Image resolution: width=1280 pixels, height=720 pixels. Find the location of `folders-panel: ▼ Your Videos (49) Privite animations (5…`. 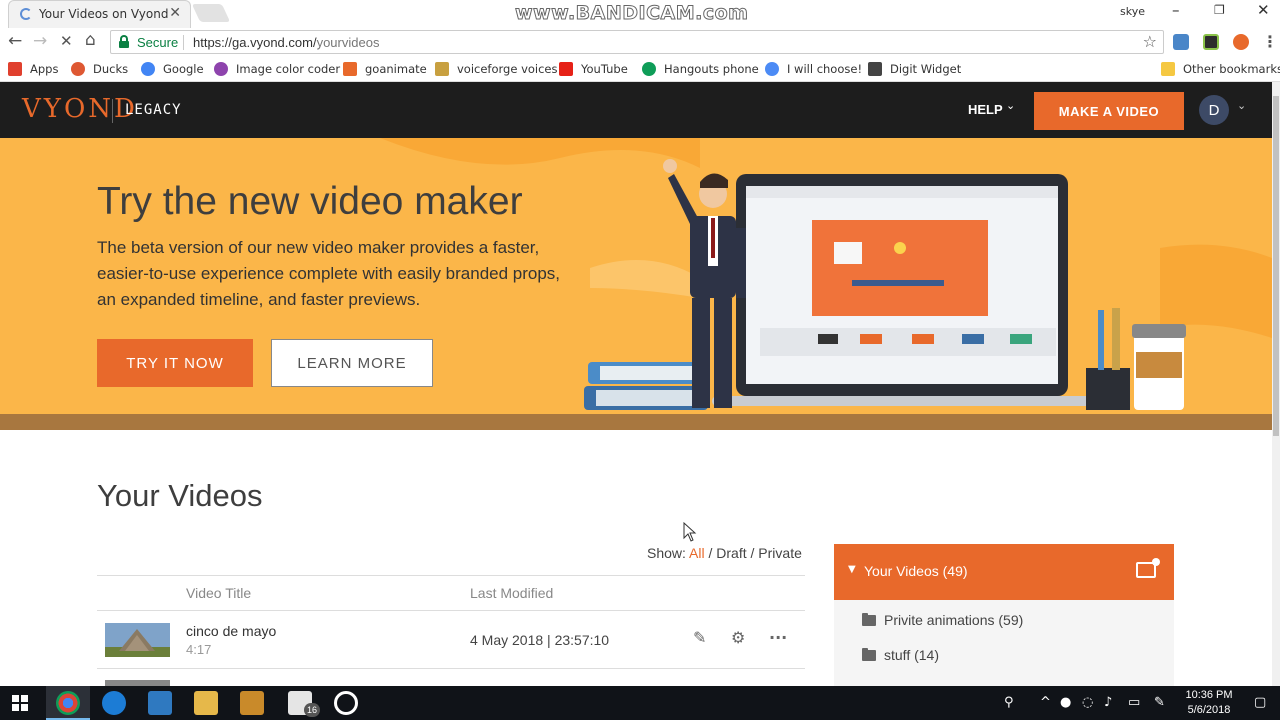

folders-panel: ▼ Your Videos (49) Privite animations (5… is located at coordinates (1004, 615).